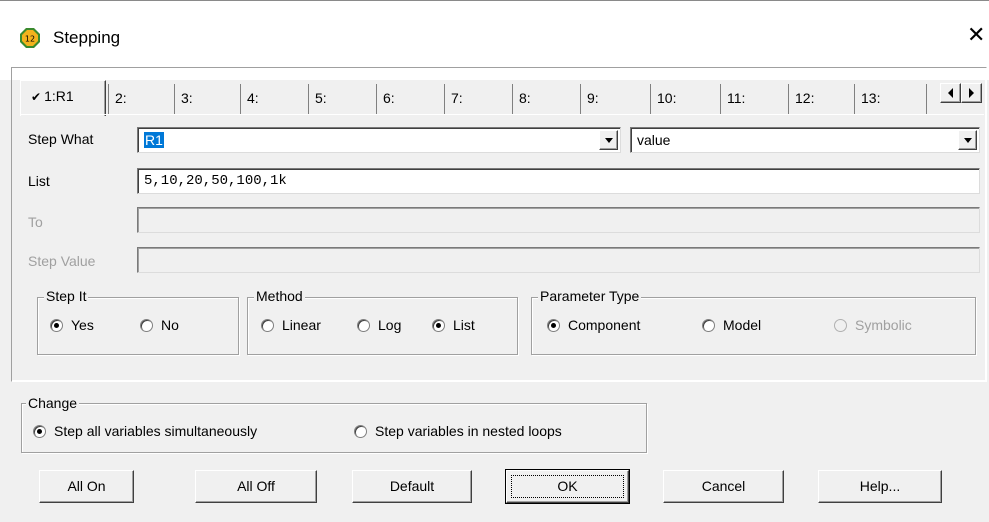 This screenshot has height=522, width=989. Describe the element at coordinates (53, 403) in the screenshot. I see `change-legend: Change` at that location.